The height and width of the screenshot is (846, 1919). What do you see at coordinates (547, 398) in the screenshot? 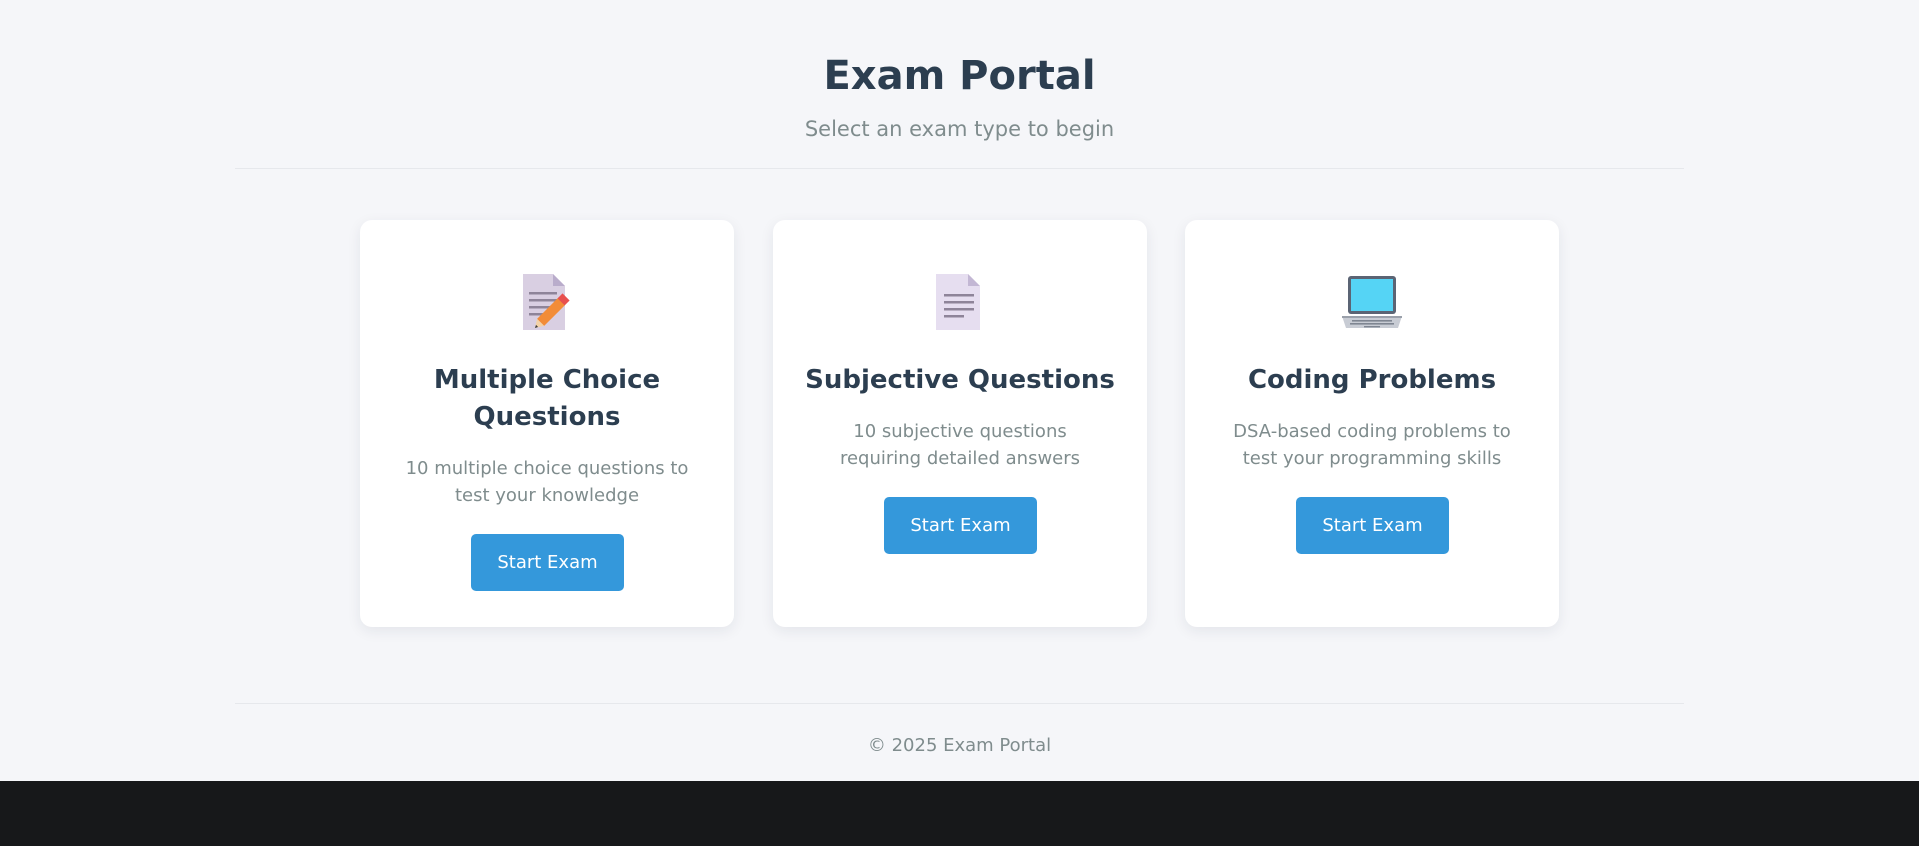
I see `card-title: Multiple Choice Questions` at bounding box center [547, 398].